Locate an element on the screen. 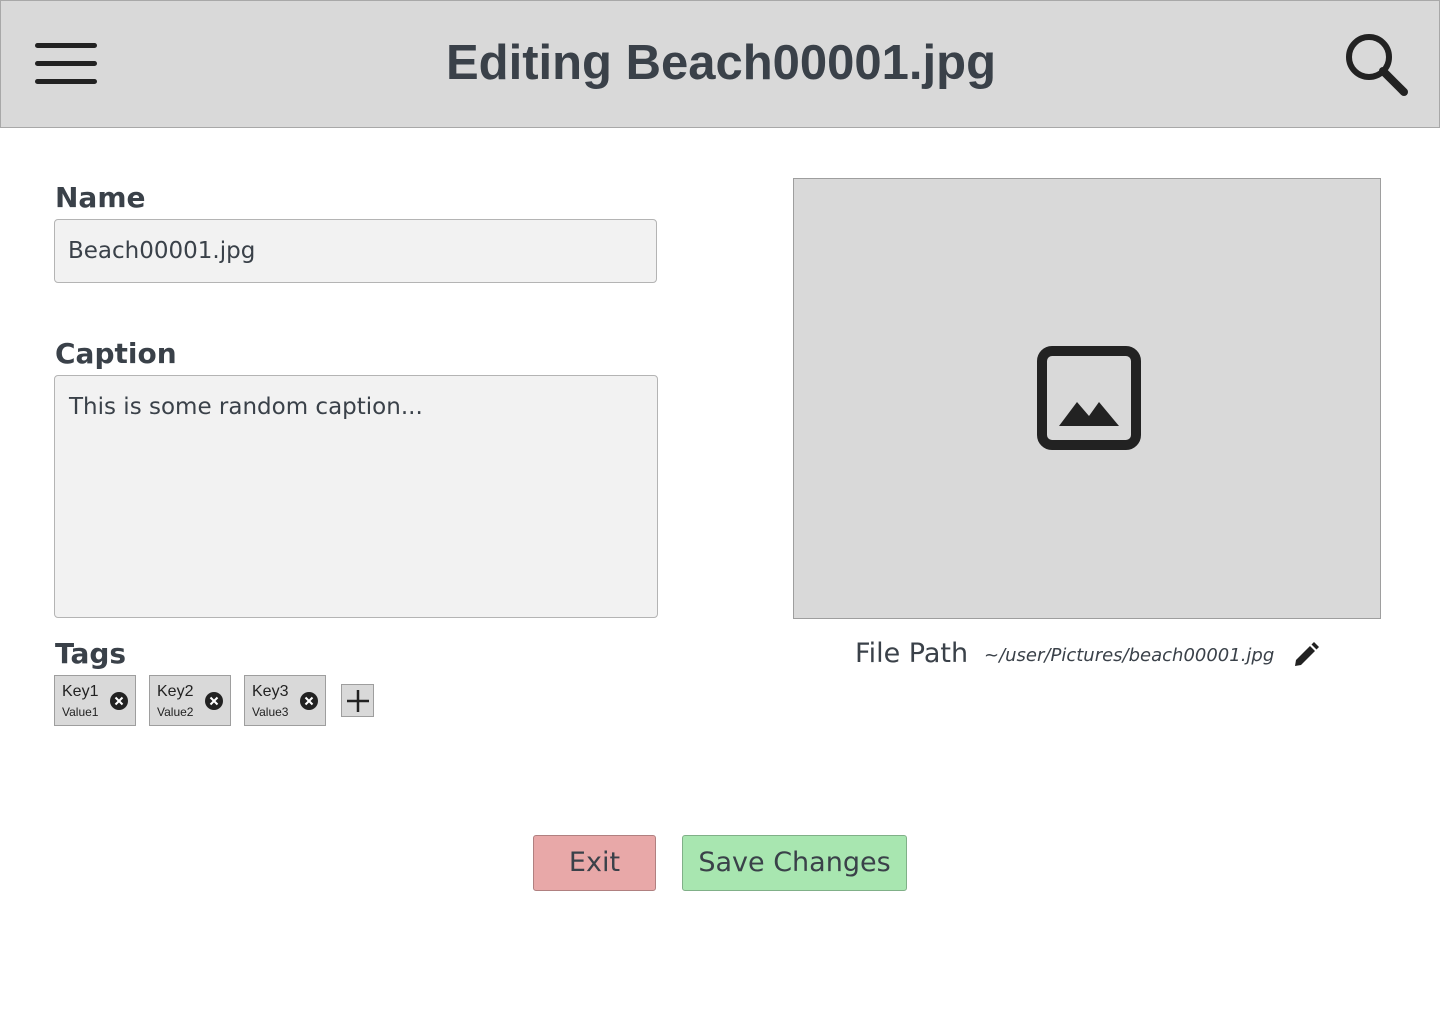 Image resolution: width=1440 pixels, height=1024 pixels. caption-label: Caption is located at coordinates (116, 353).